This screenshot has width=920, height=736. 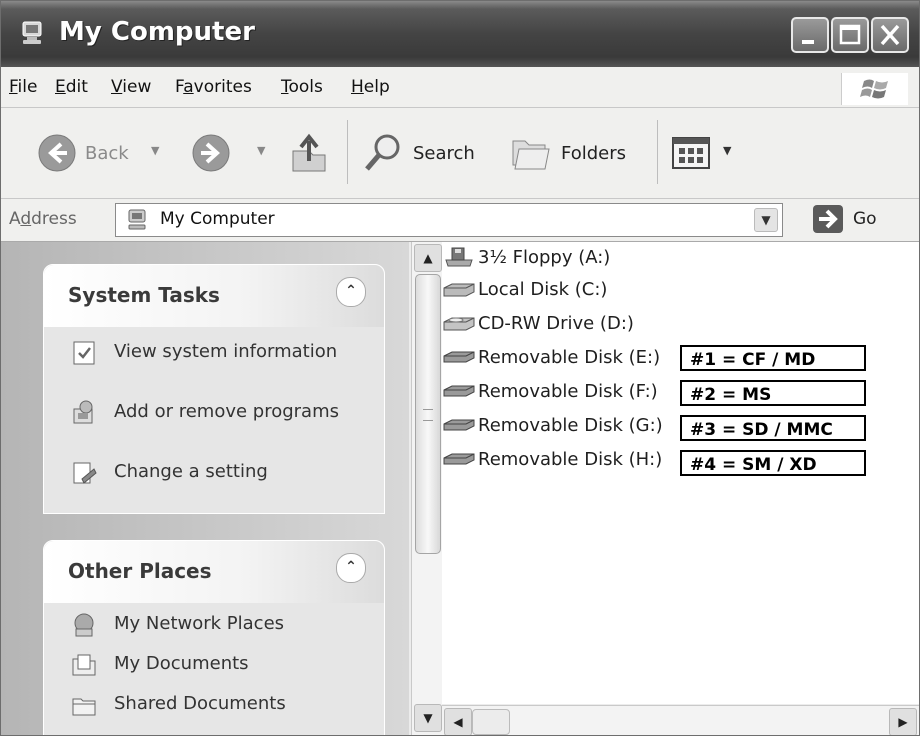 What do you see at coordinates (370, 87) in the screenshot?
I see `menu-help: Help` at bounding box center [370, 87].